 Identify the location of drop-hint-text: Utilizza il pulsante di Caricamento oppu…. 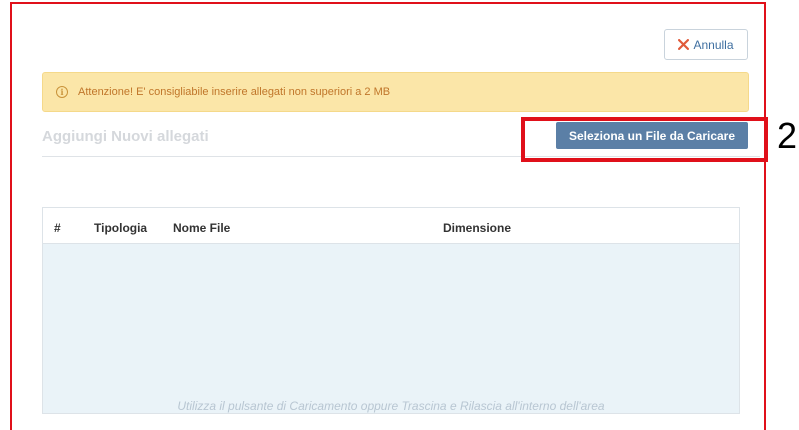
(391, 406).